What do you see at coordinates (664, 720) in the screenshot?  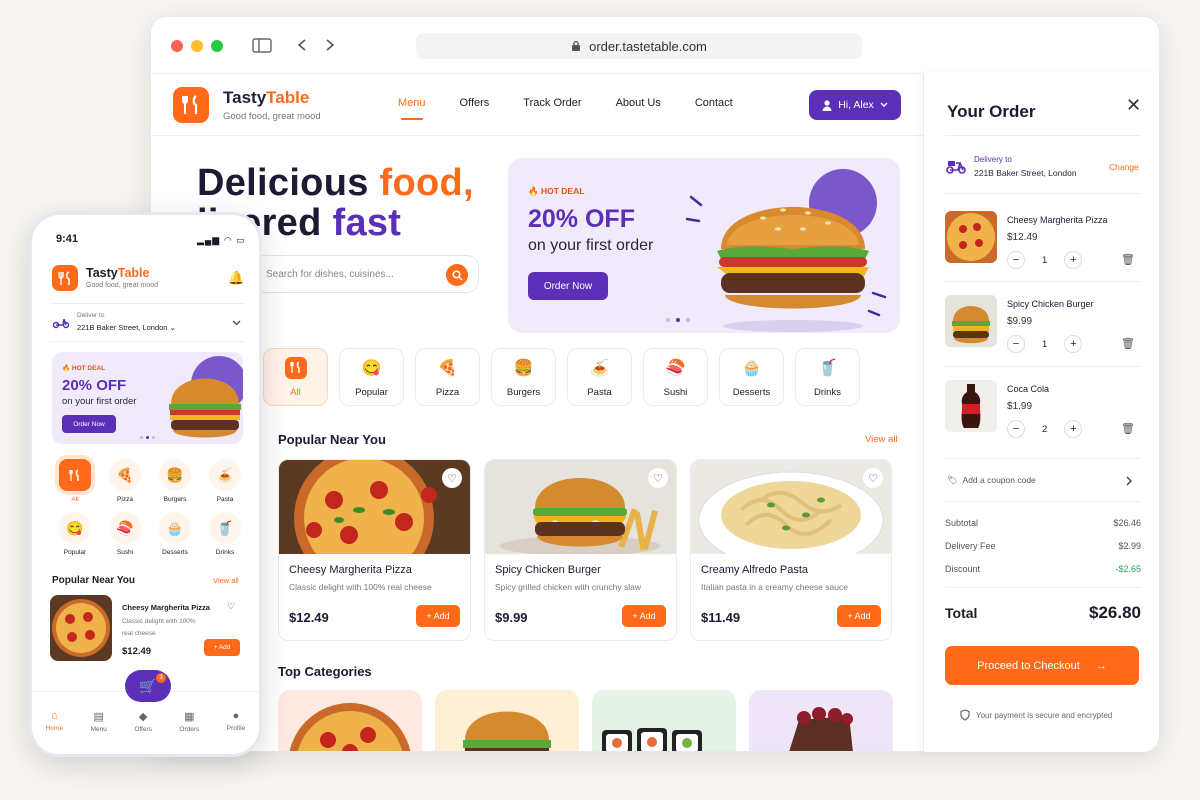 I see `top-category-sushi` at bounding box center [664, 720].